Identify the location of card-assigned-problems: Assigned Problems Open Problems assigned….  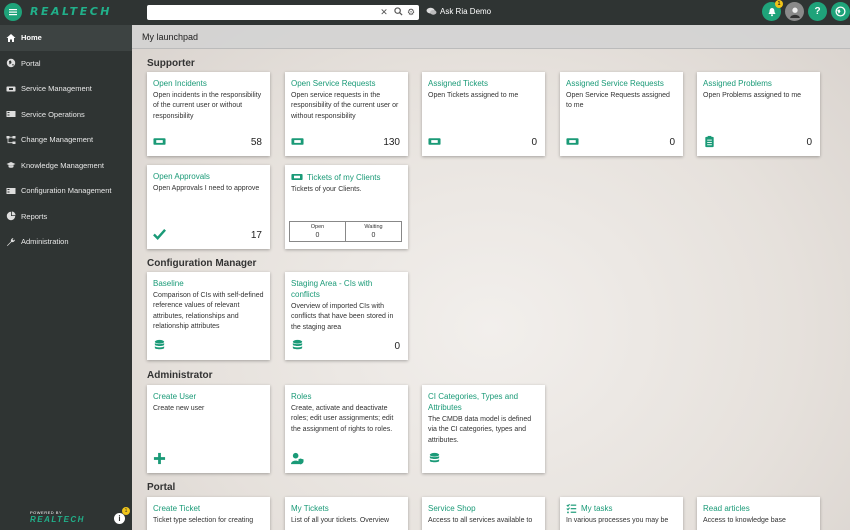
(758, 114).